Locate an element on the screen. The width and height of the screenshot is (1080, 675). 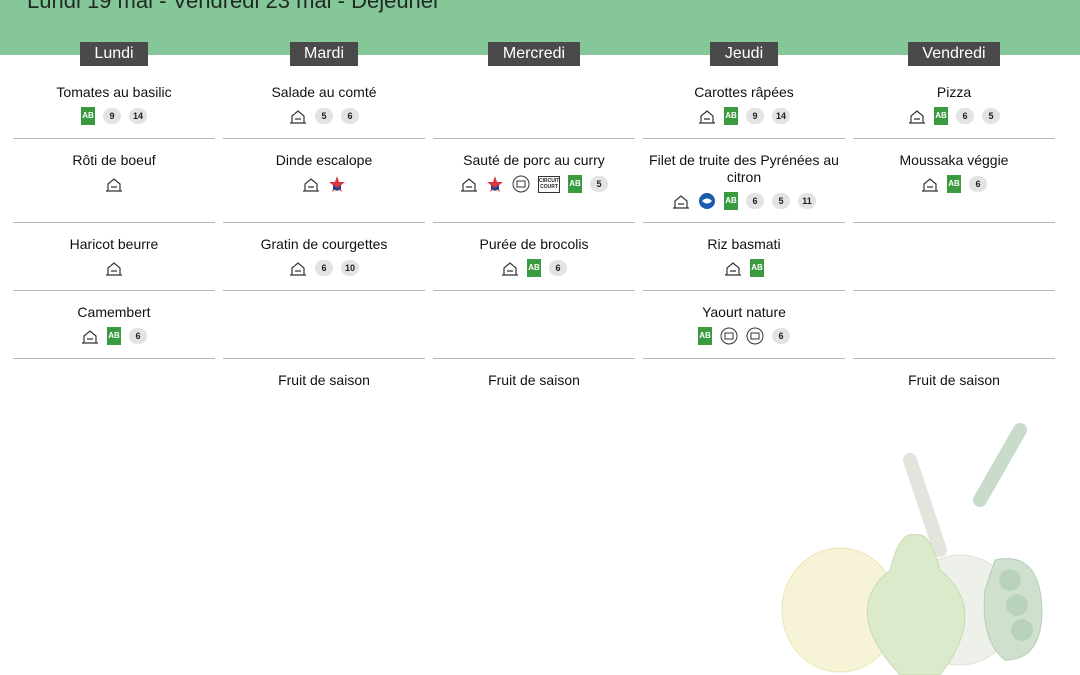
menu-cell: Riz basmati AB is located at coordinates (744, 263).